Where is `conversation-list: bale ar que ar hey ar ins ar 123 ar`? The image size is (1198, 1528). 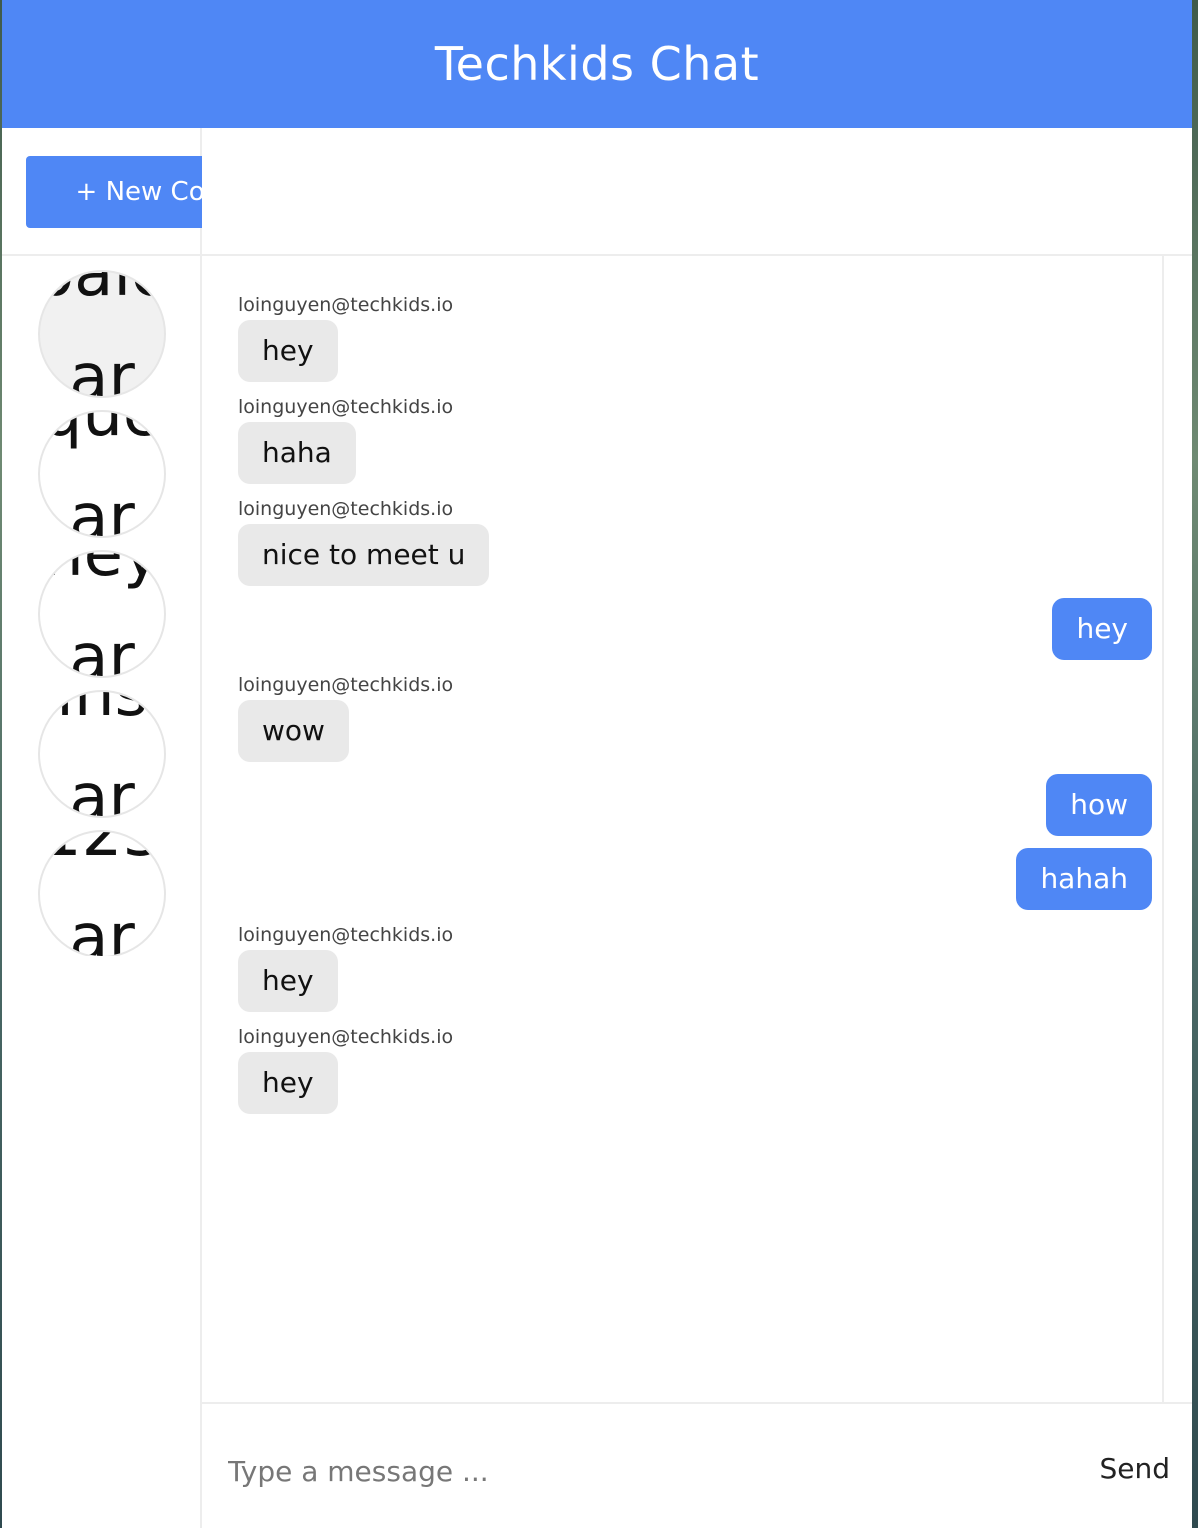
conversation-list: bale ar que ar hey ar ins ar 123 ar is located at coordinates (101, 606).